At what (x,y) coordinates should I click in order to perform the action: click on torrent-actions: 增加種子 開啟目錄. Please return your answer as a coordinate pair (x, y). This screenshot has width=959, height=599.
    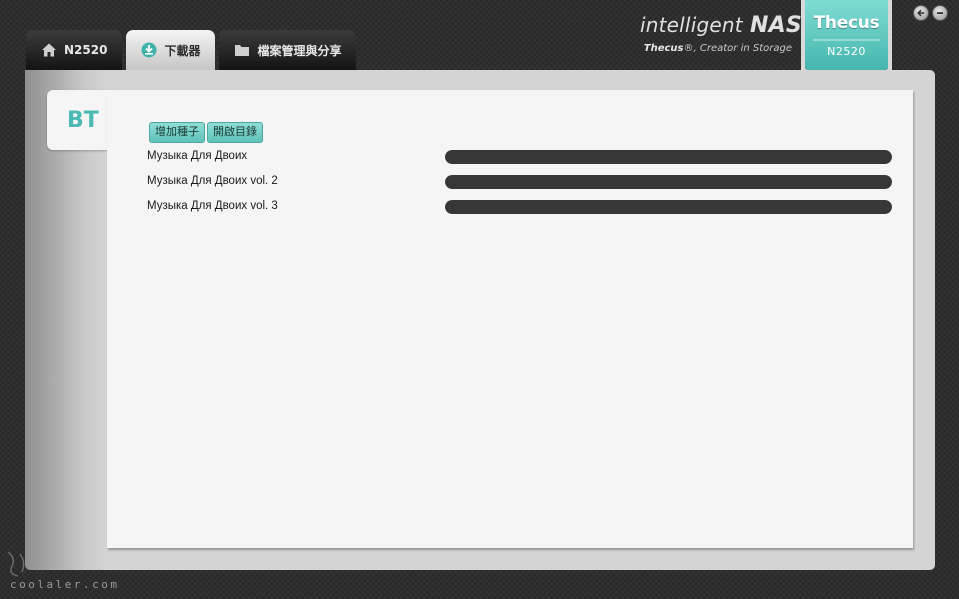
    Looking at the image, I should click on (206, 132).